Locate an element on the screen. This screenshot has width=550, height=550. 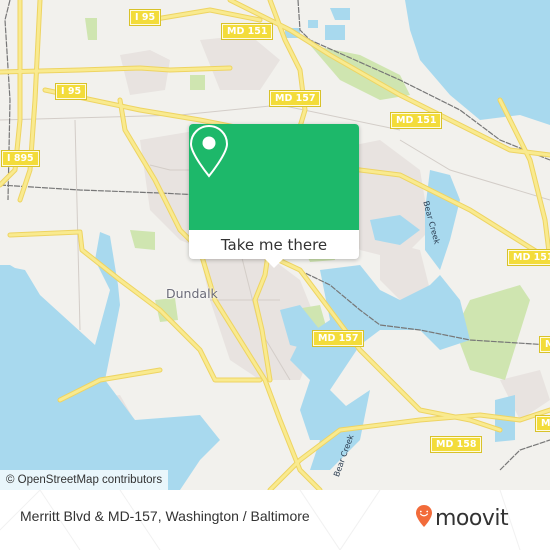
moovit-logo-icon is located at coordinates (424, 518).